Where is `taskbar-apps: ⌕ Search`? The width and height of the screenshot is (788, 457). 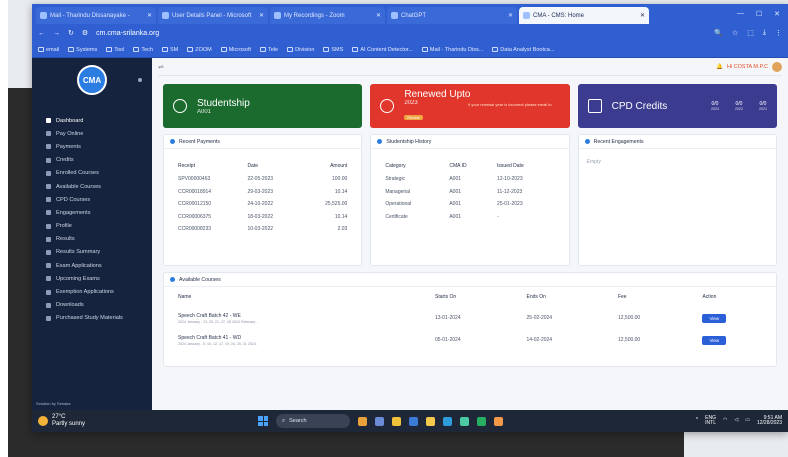 taskbar-apps: ⌕ Search is located at coordinates (380, 421).